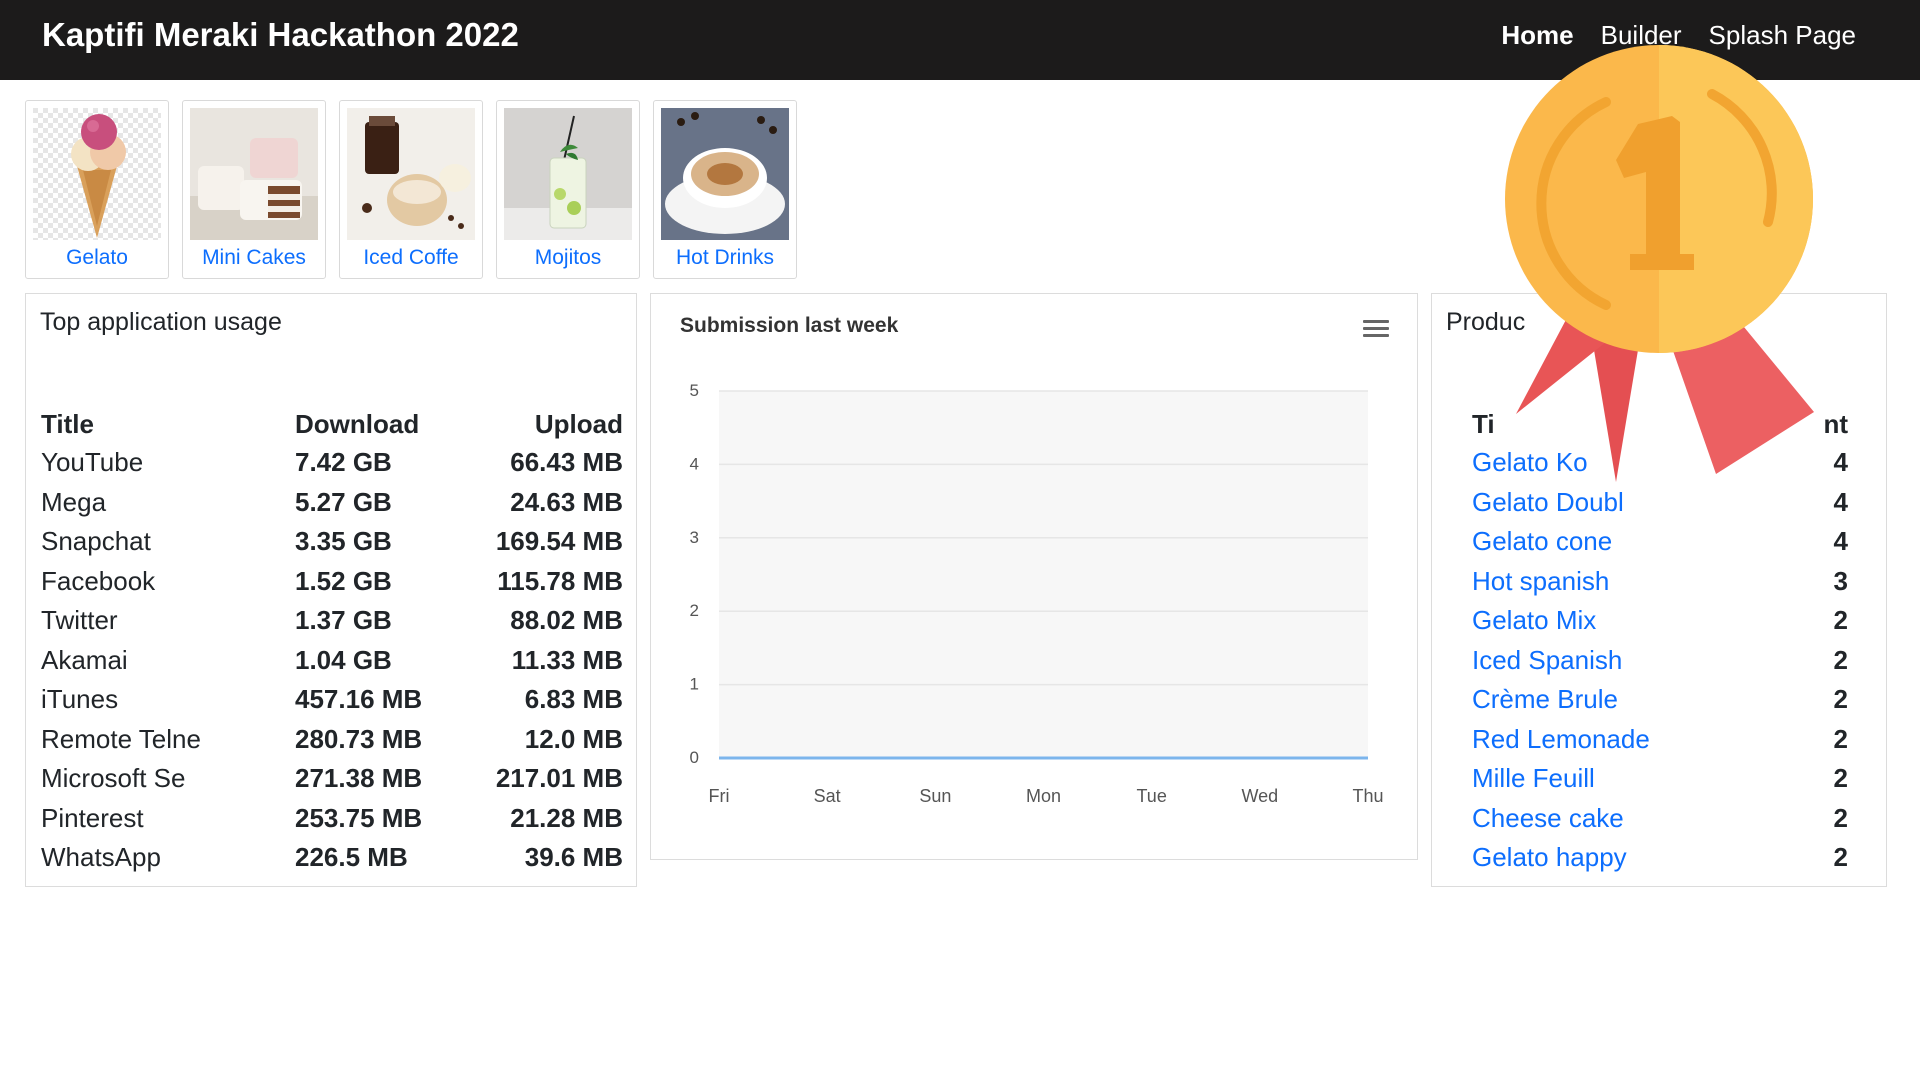 Image resolution: width=1920 pixels, height=1080 pixels. I want to click on app-title: Akamai, so click(84, 659).